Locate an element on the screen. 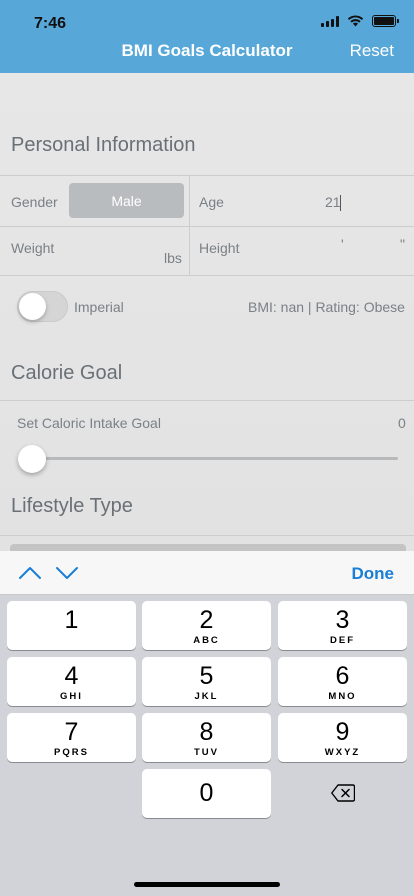 The height and width of the screenshot is (896, 414). key-2: 2 ABC is located at coordinates (206, 625).